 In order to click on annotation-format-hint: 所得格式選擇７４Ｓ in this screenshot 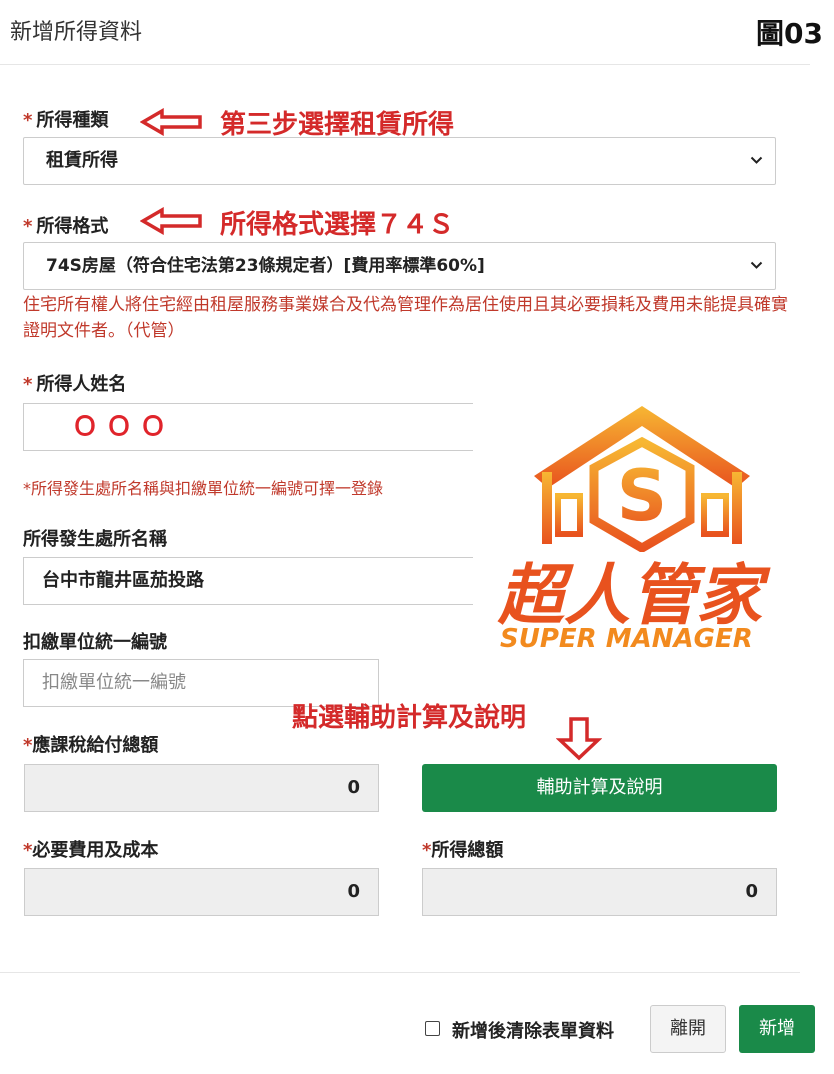, I will do `click(337, 225)`.